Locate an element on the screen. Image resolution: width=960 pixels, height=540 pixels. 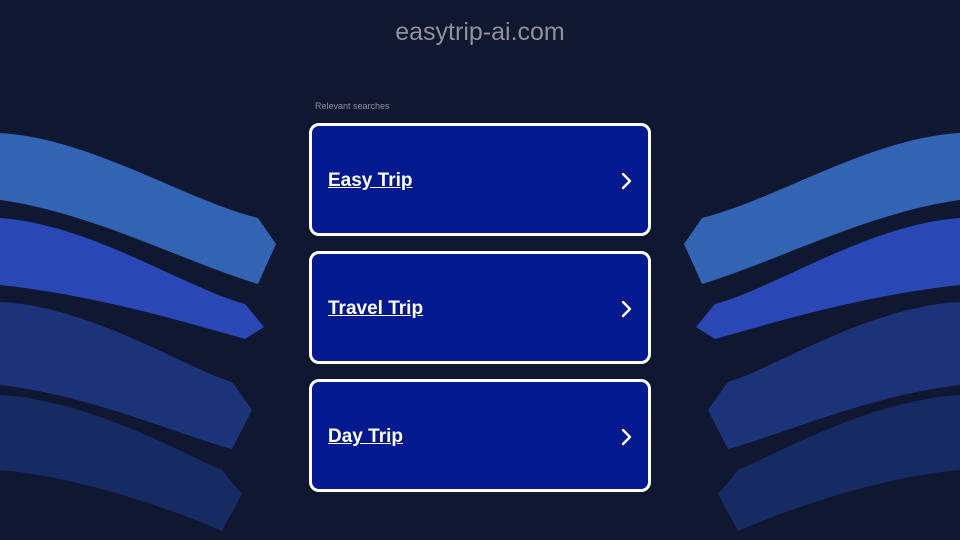
search-card-travel-trip: Travel Trip is located at coordinates (480, 307).